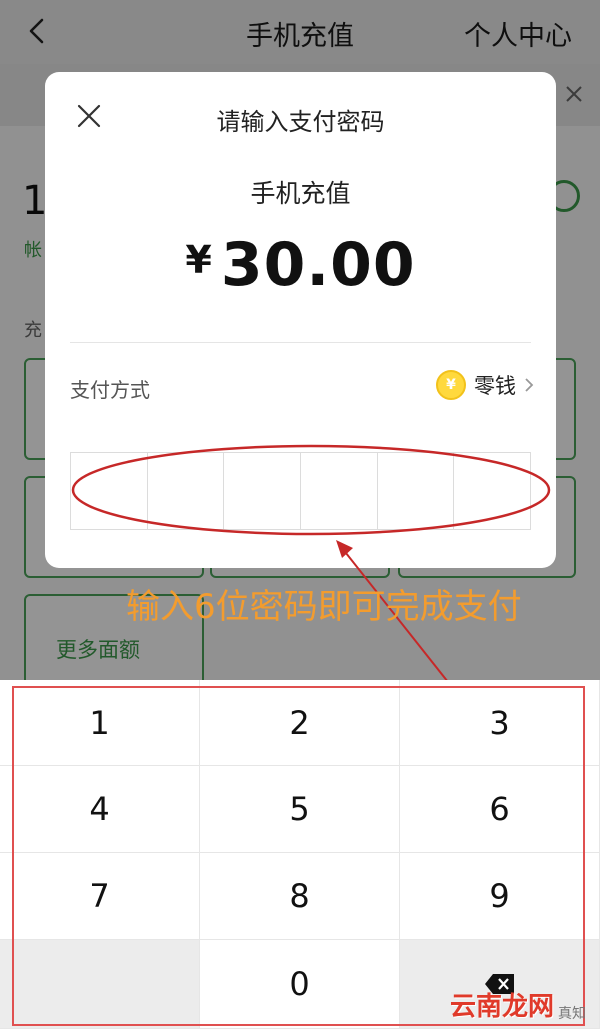  I want to click on payment-method-selector: ¥ 零钱, so click(485, 385).